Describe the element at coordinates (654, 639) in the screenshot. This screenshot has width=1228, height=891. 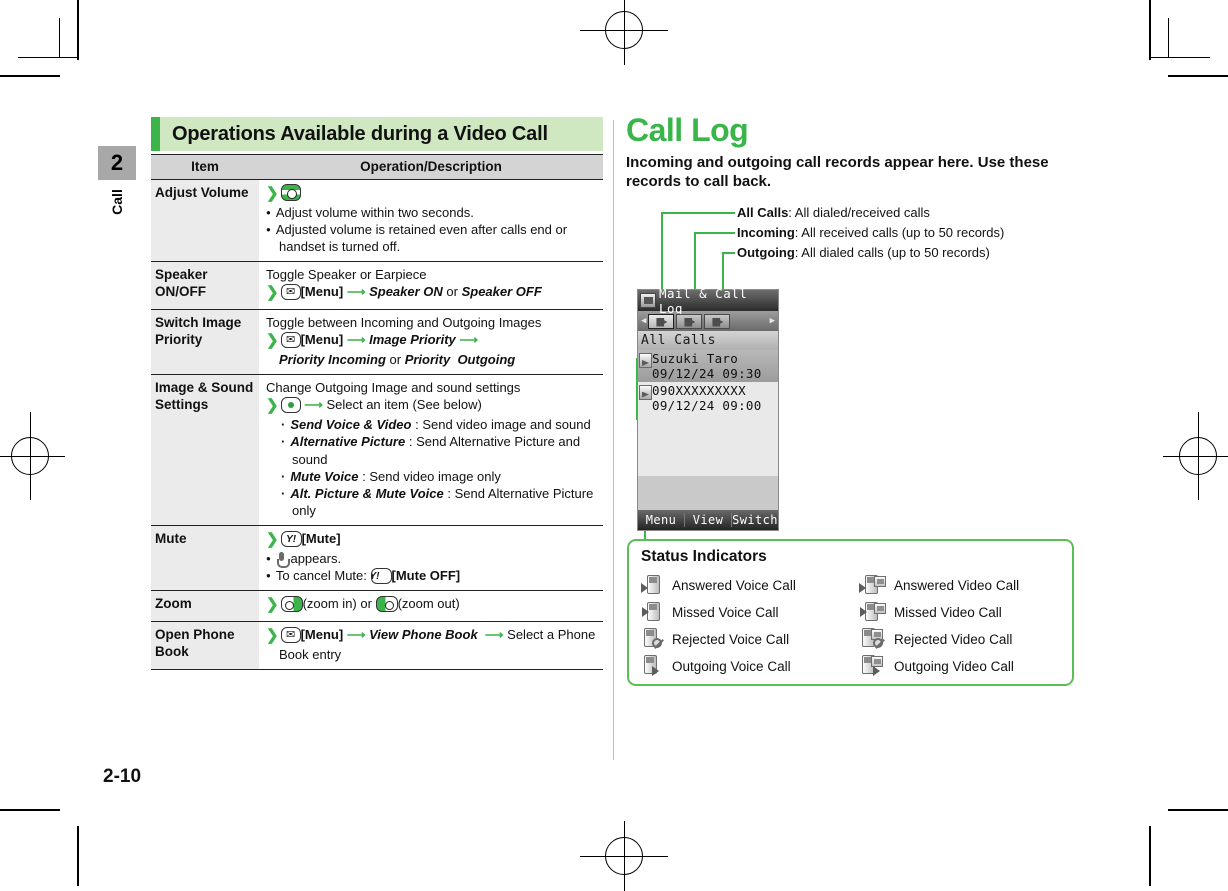
I see `rejected-voice-call-icon` at that location.